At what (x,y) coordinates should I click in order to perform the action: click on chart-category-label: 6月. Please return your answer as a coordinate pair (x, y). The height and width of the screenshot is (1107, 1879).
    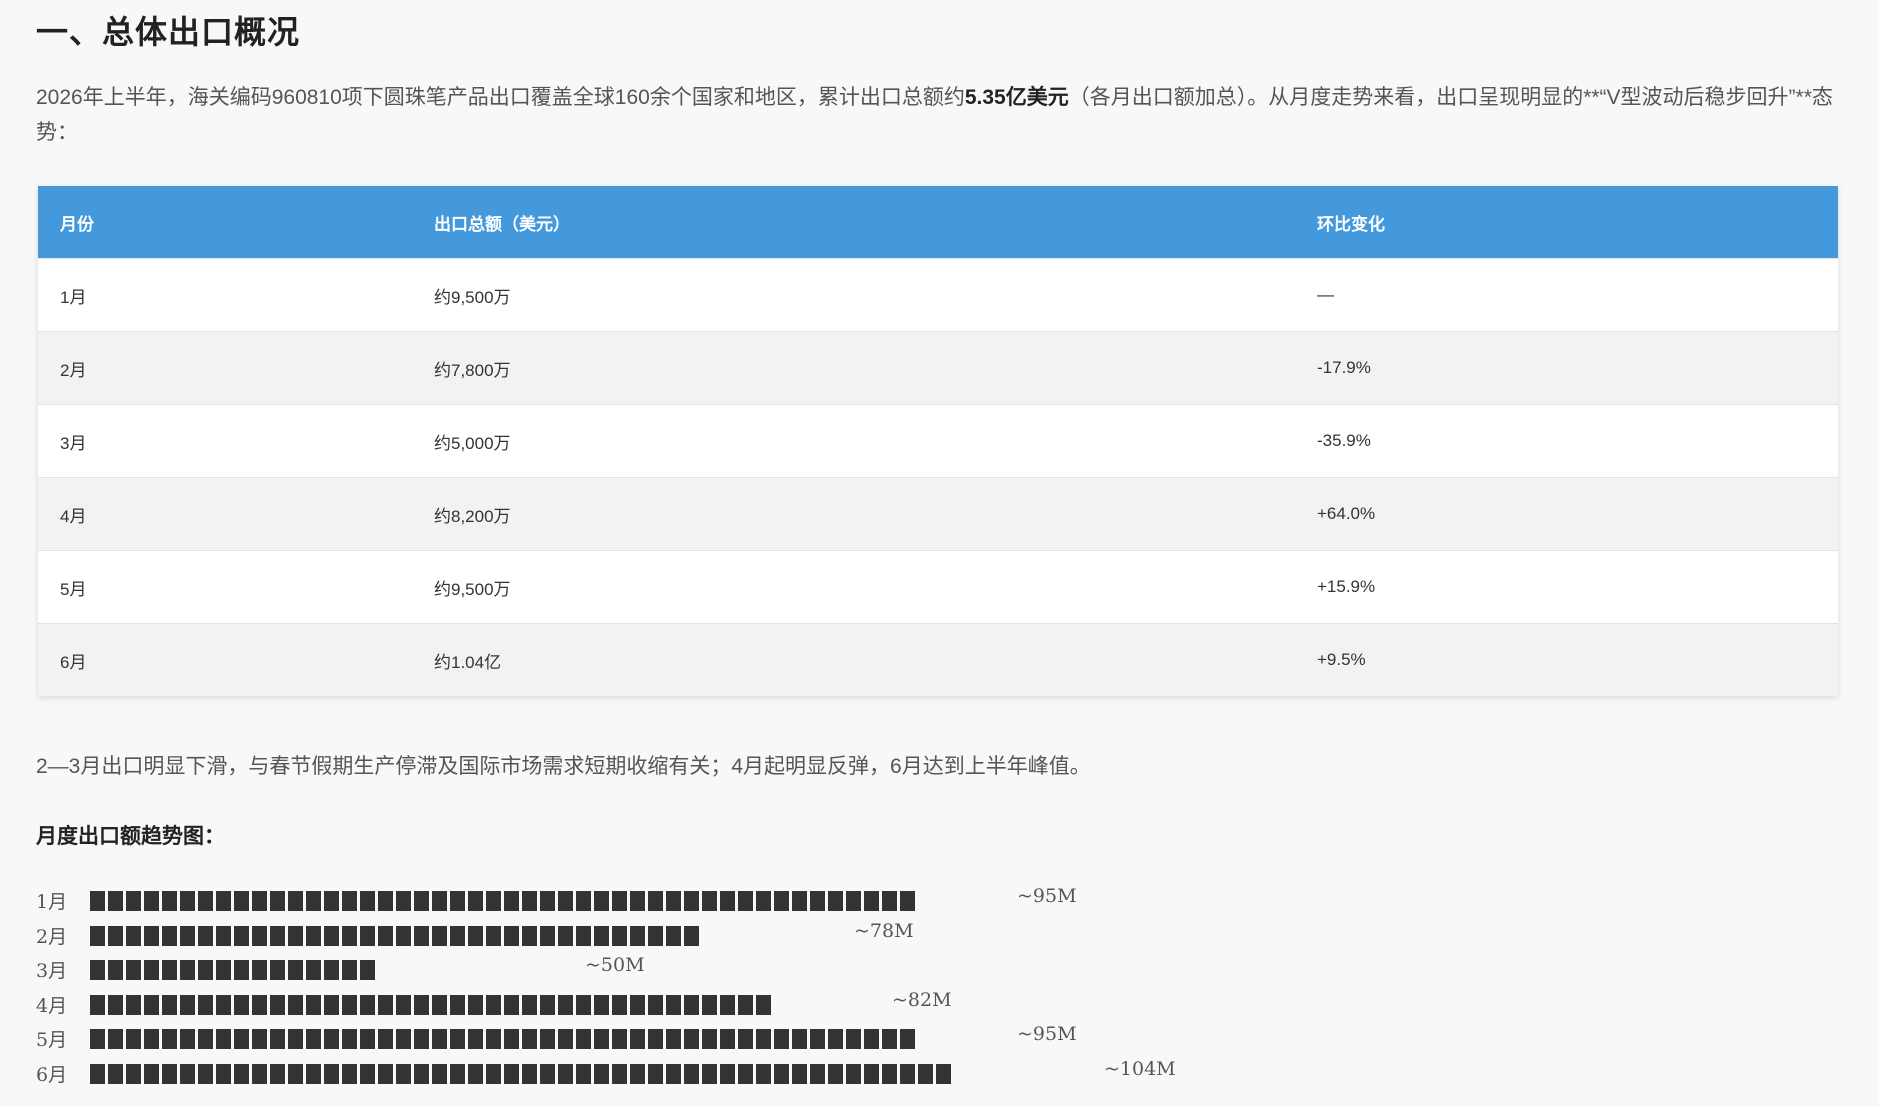
    Looking at the image, I should click on (52, 1074).